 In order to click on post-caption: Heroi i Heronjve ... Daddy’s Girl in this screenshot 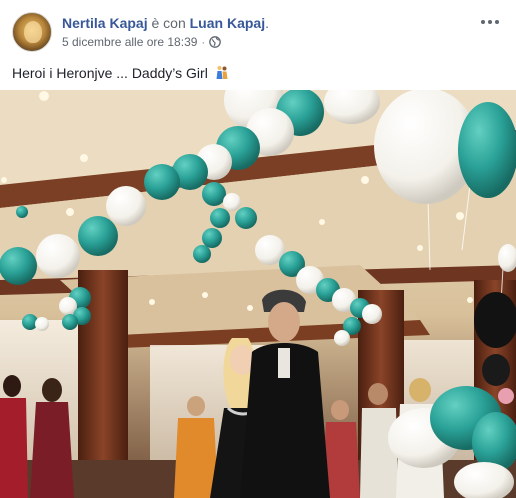, I will do `click(121, 73)`.